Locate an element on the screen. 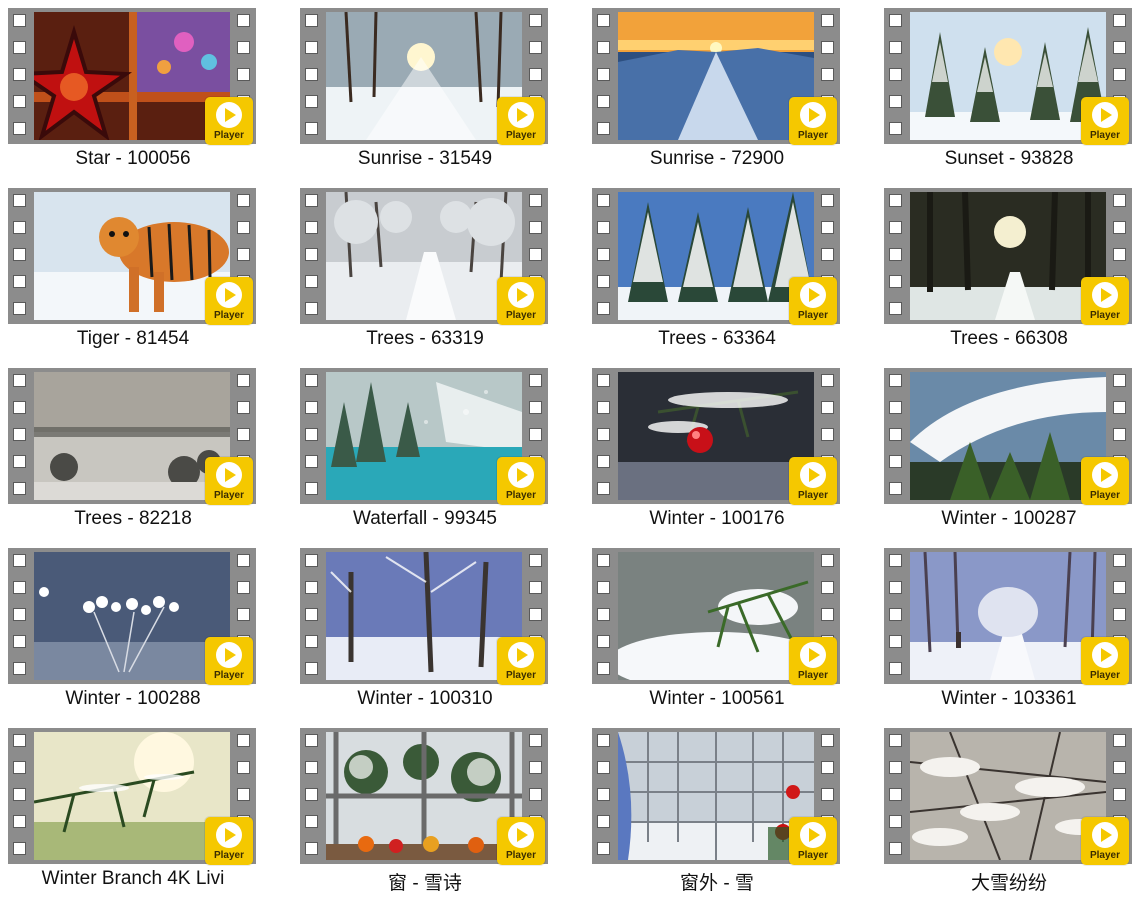 The height and width of the screenshot is (900, 1148). video-tile: Player Winter - 103361 is located at coordinates (1012, 630).